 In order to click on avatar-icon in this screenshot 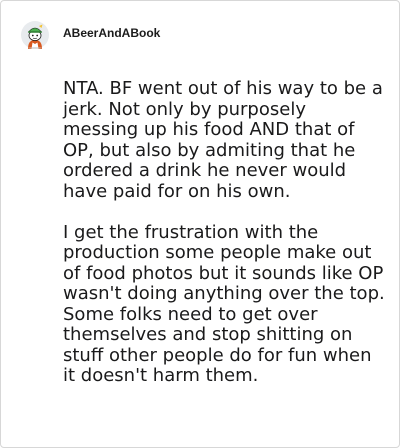, I will do `click(35, 35)`.